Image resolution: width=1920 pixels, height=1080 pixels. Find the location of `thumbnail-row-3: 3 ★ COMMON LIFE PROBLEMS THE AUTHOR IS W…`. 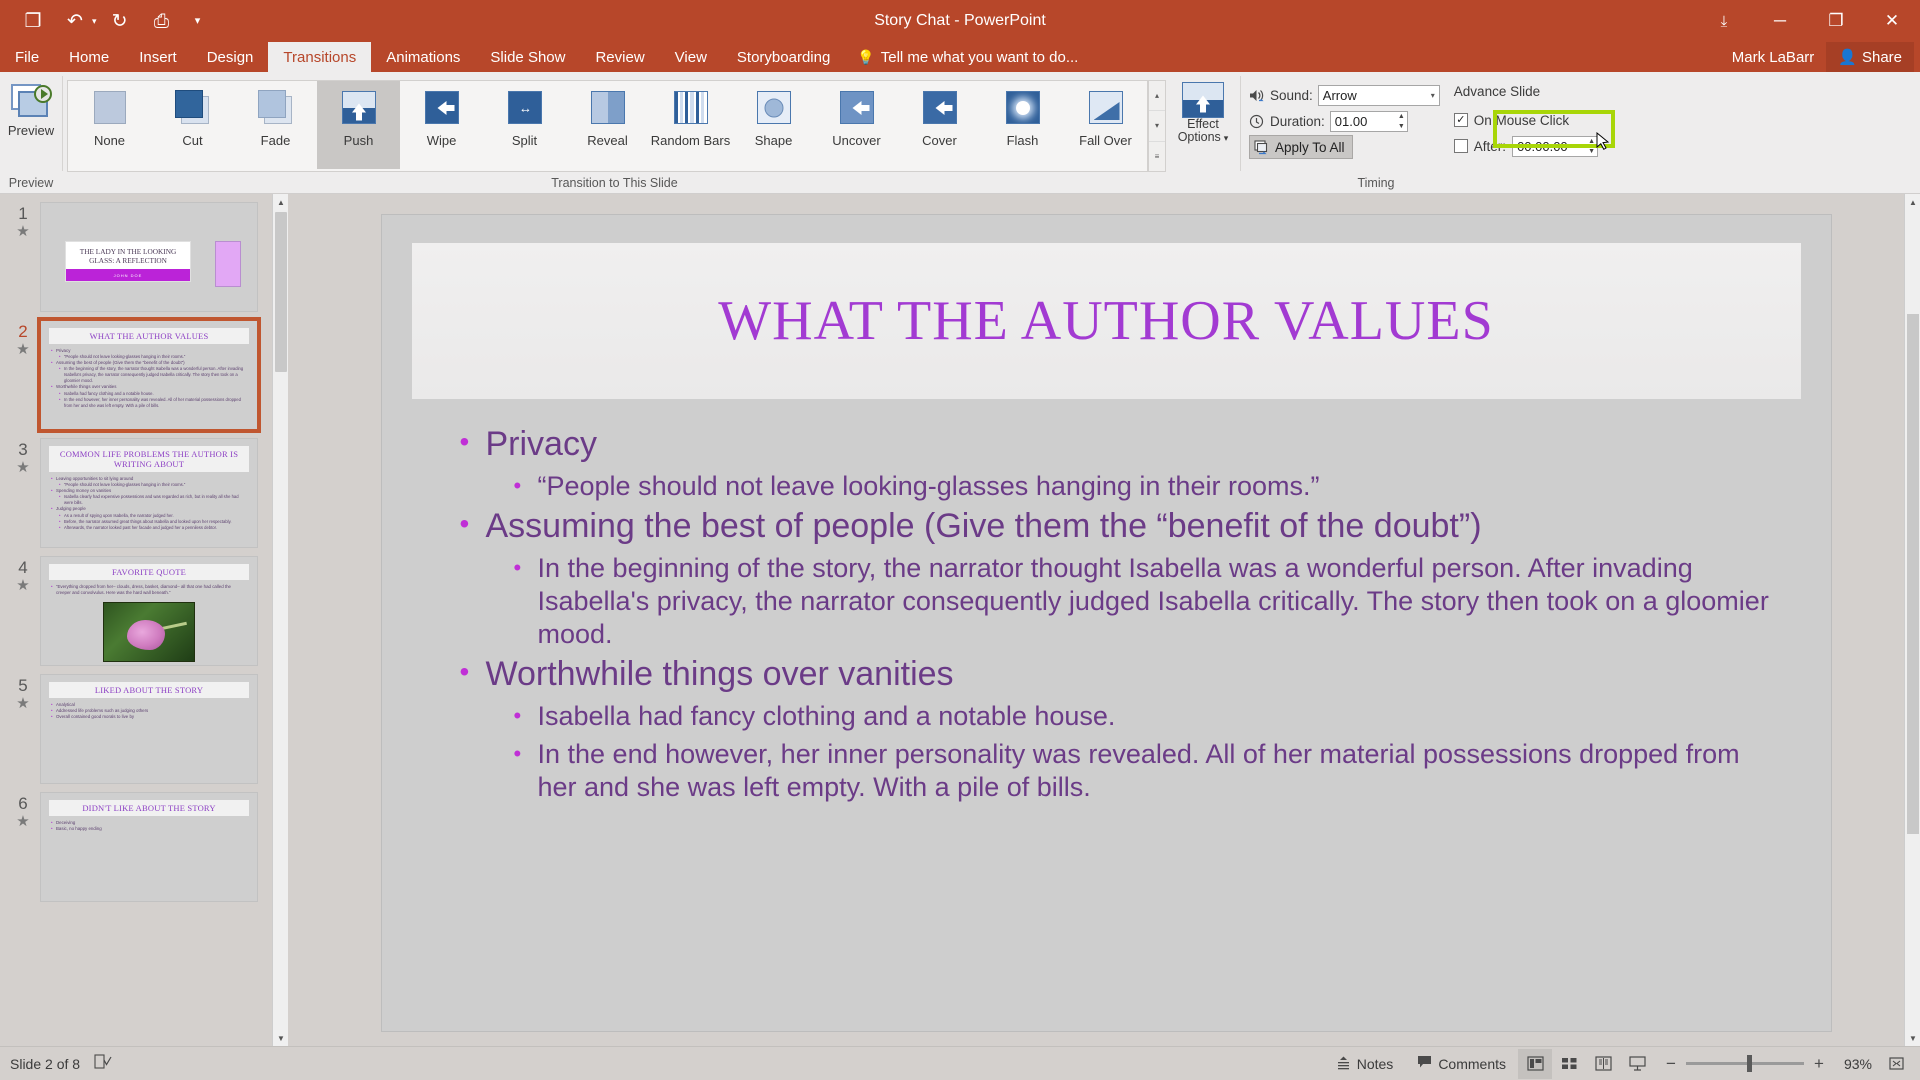

thumbnail-row-3: 3 ★ COMMON LIFE PROBLEMS THE AUTHOR IS W… is located at coordinates (144, 489).